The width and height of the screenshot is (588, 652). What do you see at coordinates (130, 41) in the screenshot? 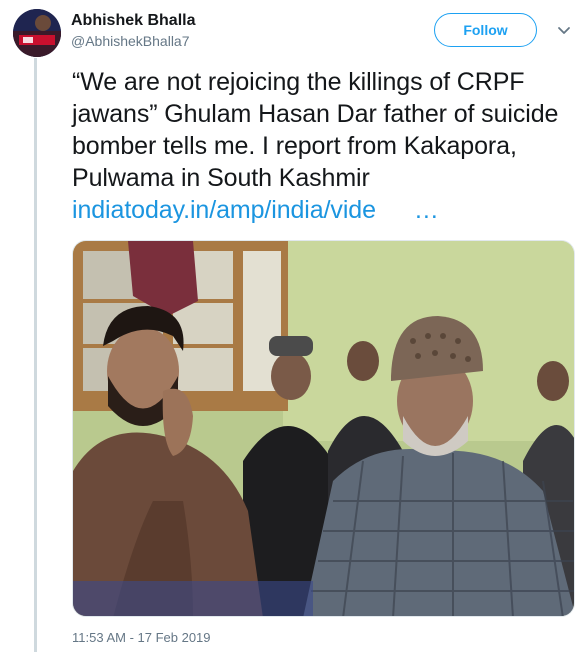
I see `author-handle: @AbhishekBhalla7` at bounding box center [130, 41].